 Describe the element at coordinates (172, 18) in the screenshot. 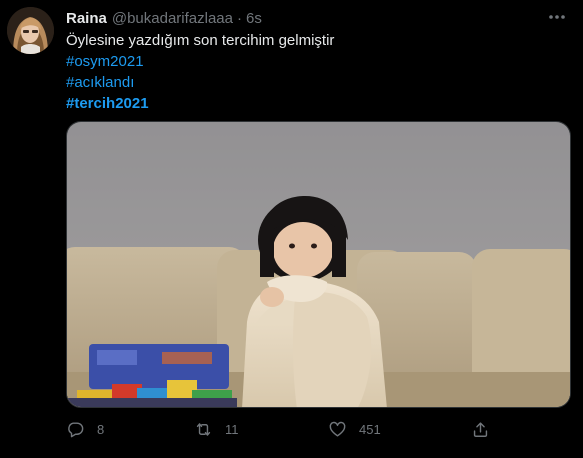

I see `author-handle: @bukadarifazlaaa` at that location.